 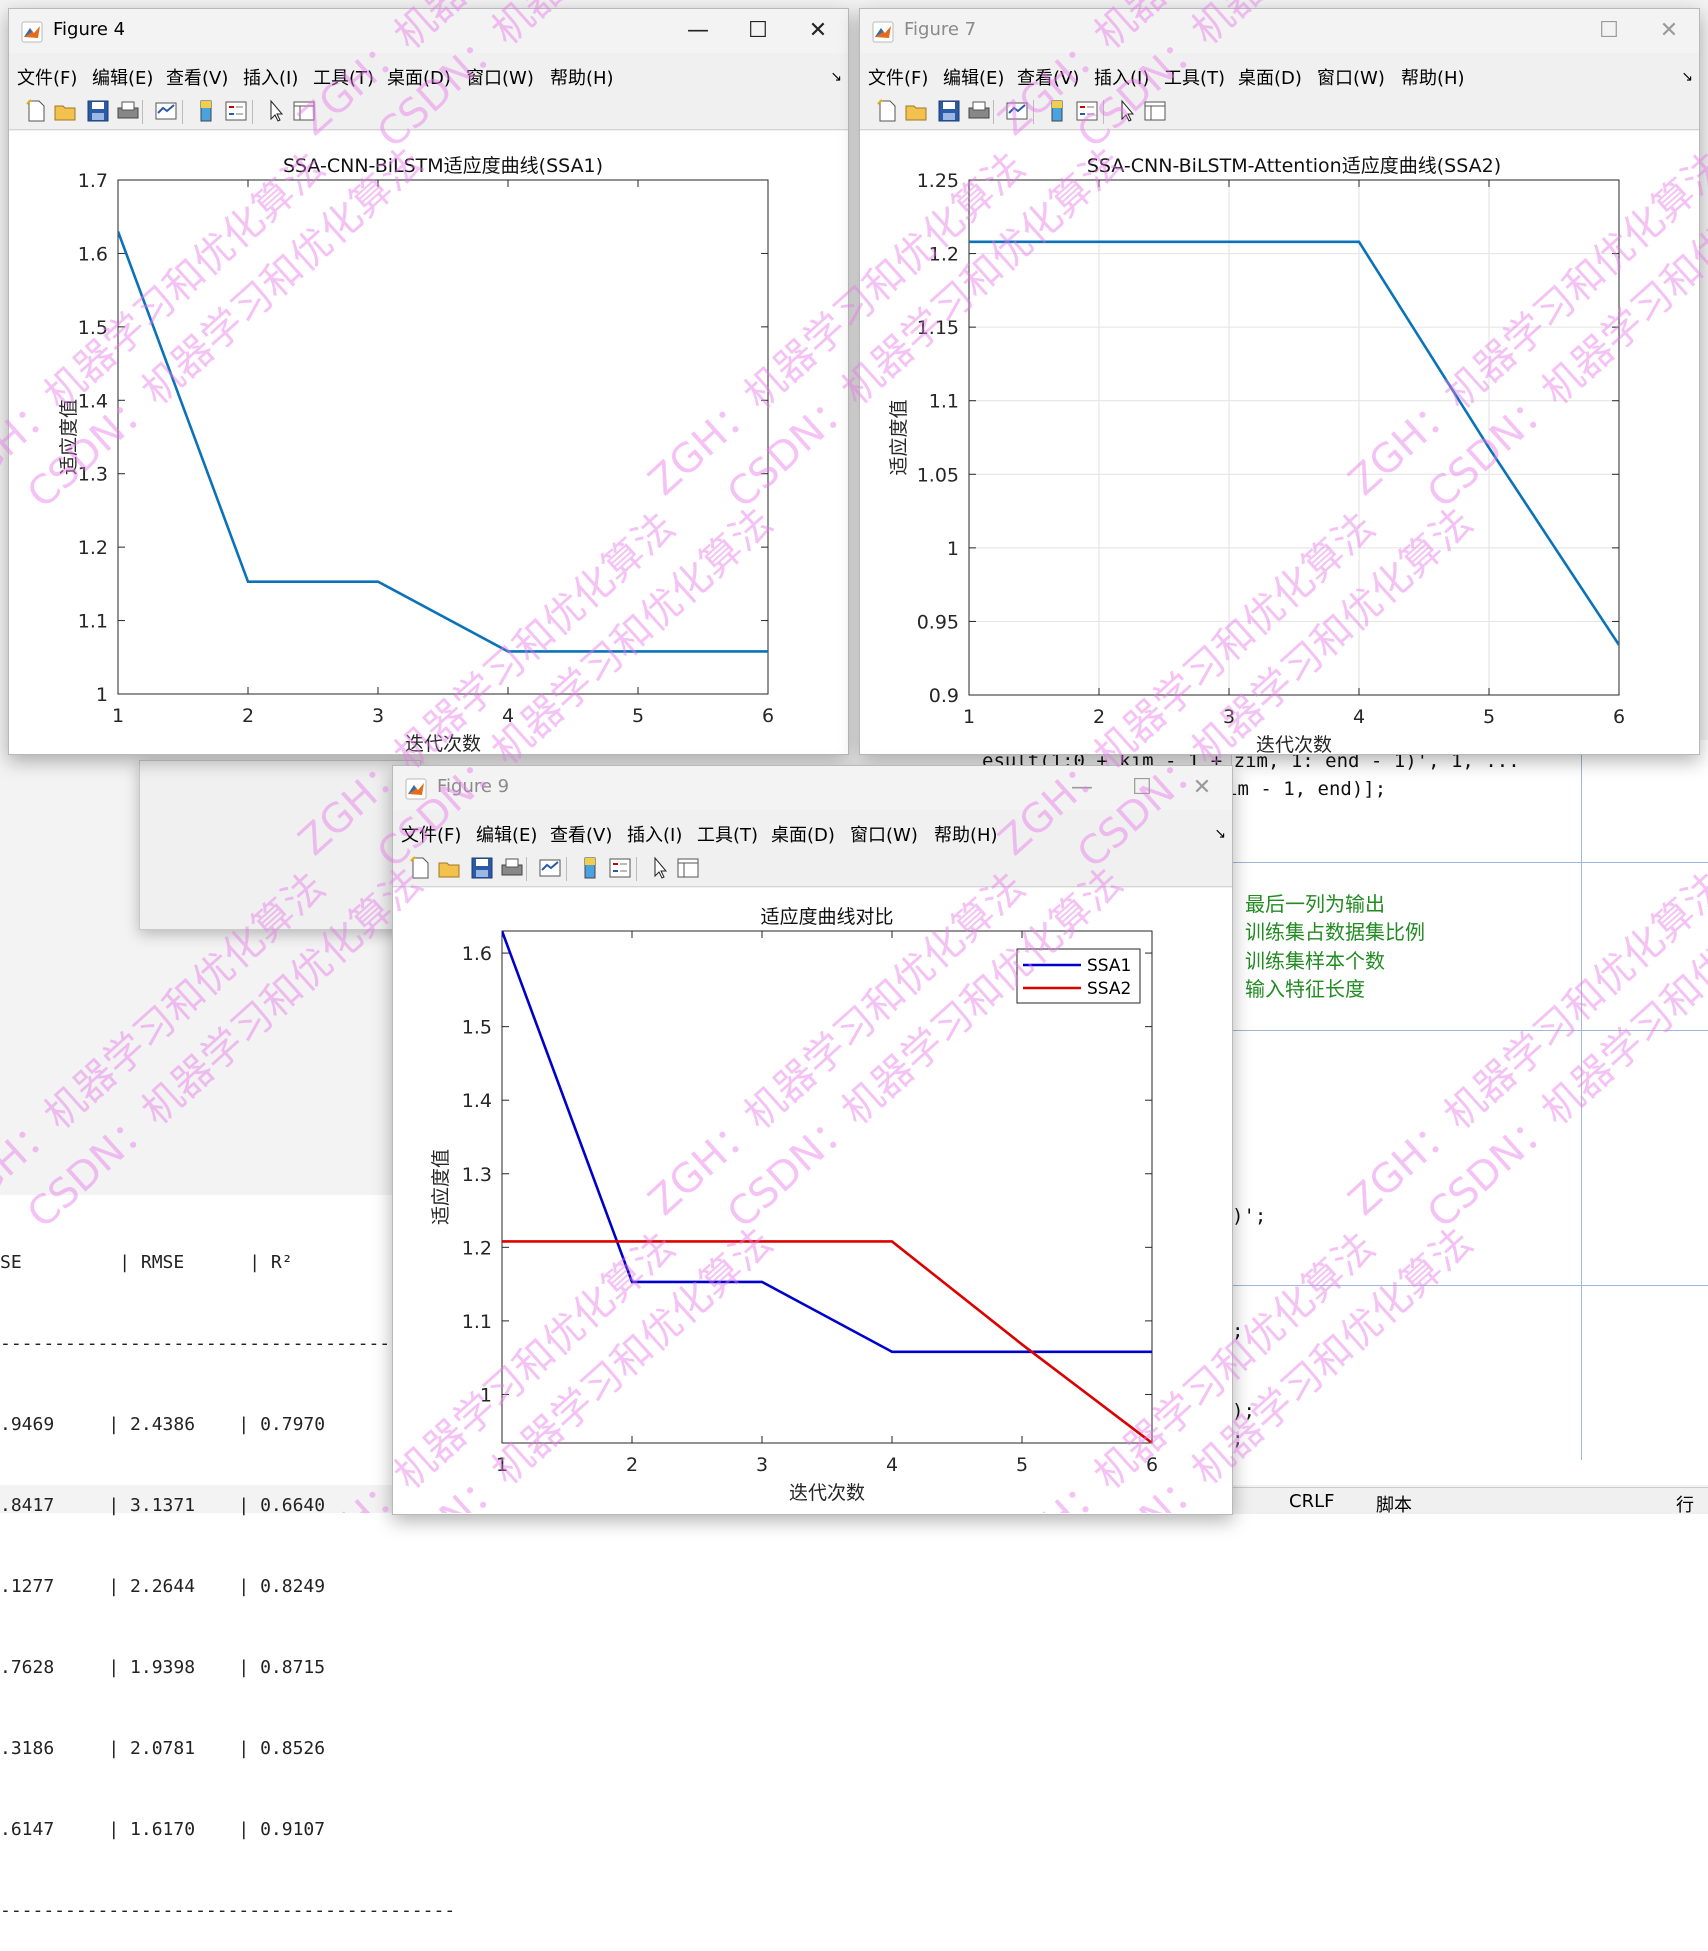 What do you see at coordinates (477, 1028) in the screenshot?
I see `y-tick-label: 1.5` at bounding box center [477, 1028].